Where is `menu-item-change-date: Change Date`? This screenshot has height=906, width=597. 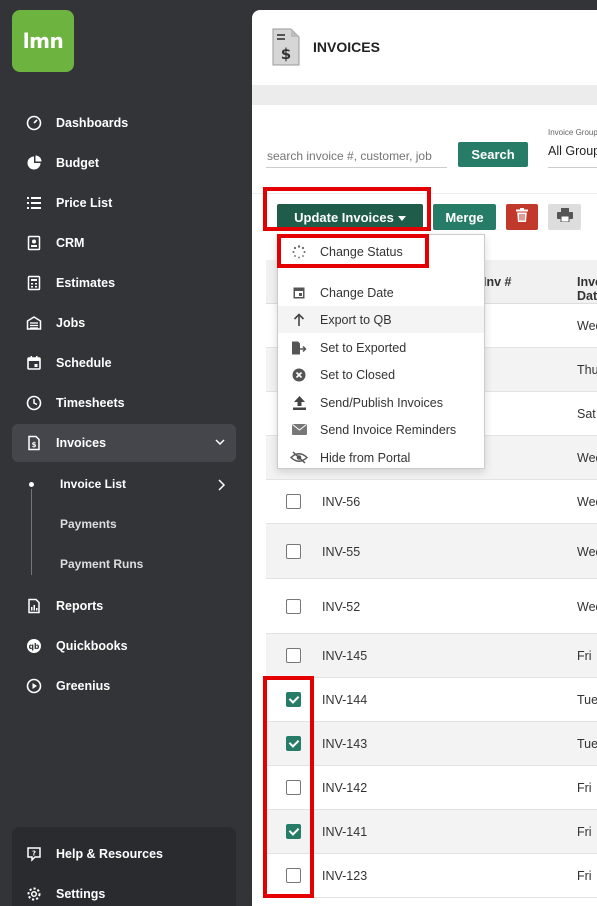
menu-item-change-date: Change Date is located at coordinates (381, 292).